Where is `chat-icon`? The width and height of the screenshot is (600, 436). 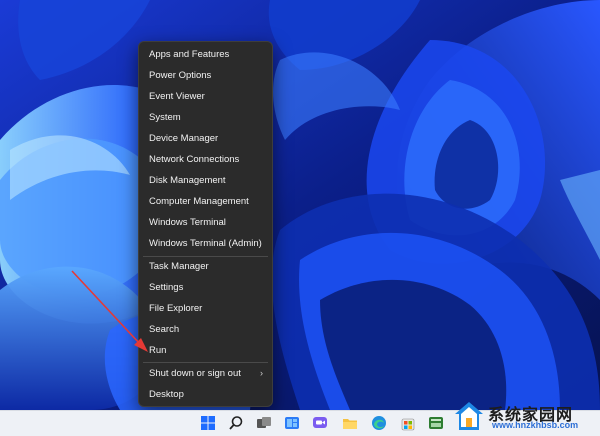 chat-icon is located at coordinates (320, 423).